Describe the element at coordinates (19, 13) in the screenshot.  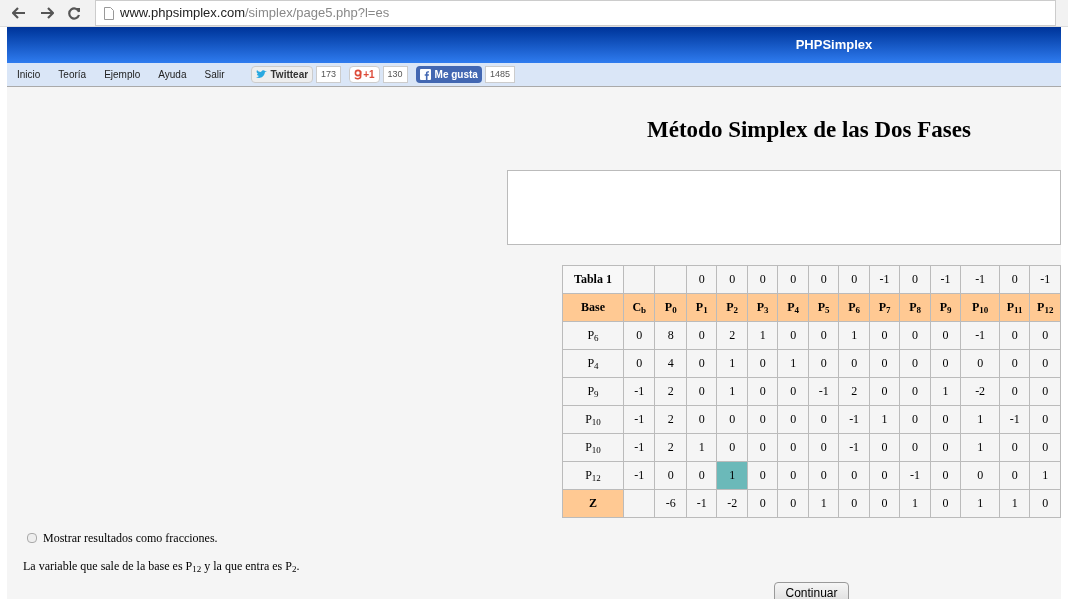
I see `back-icon` at that location.